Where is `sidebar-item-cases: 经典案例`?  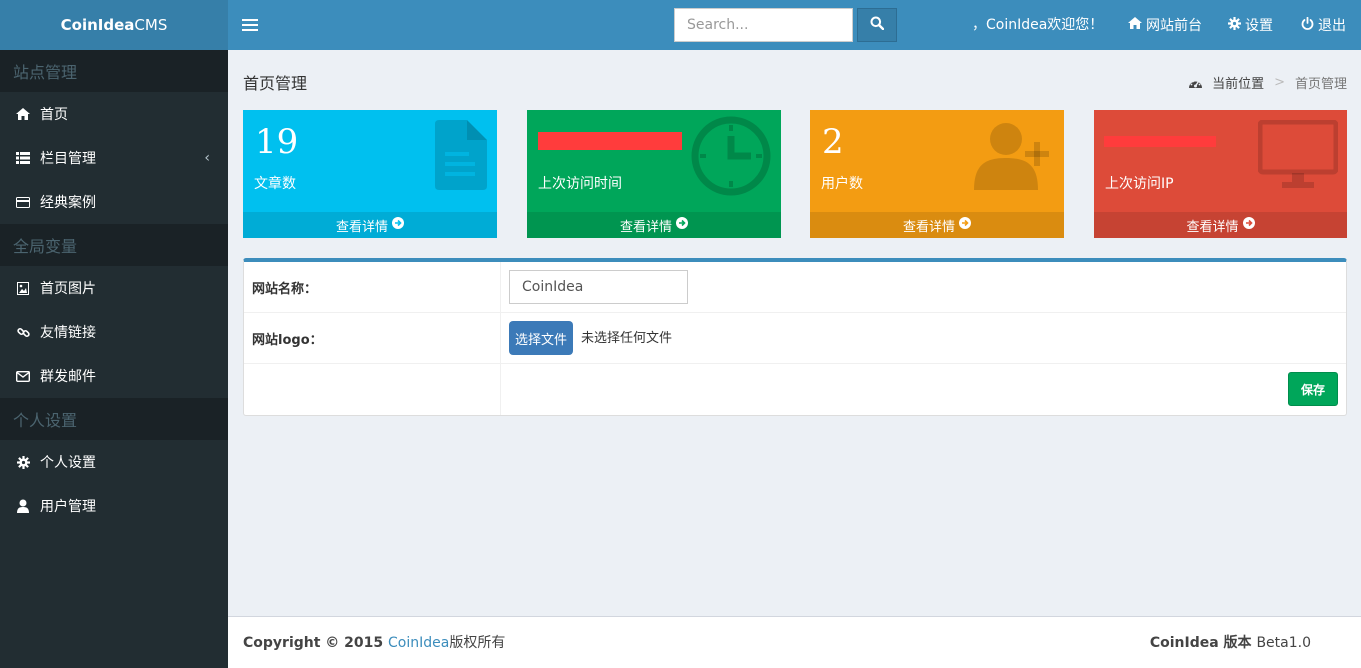 sidebar-item-cases: 经典案例 is located at coordinates (114, 202).